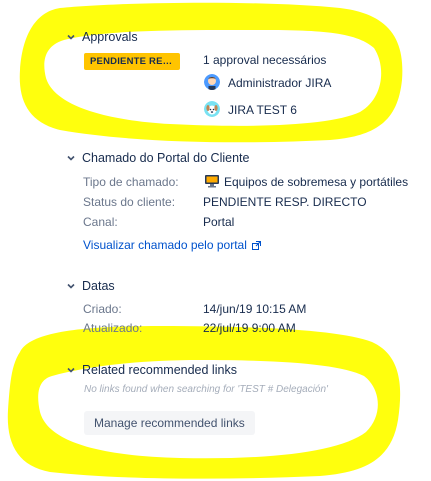 This screenshot has height=481, width=431. What do you see at coordinates (316, 182) in the screenshot?
I see `request-type-value: Equipos de sobremesa y portátiles` at bounding box center [316, 182].